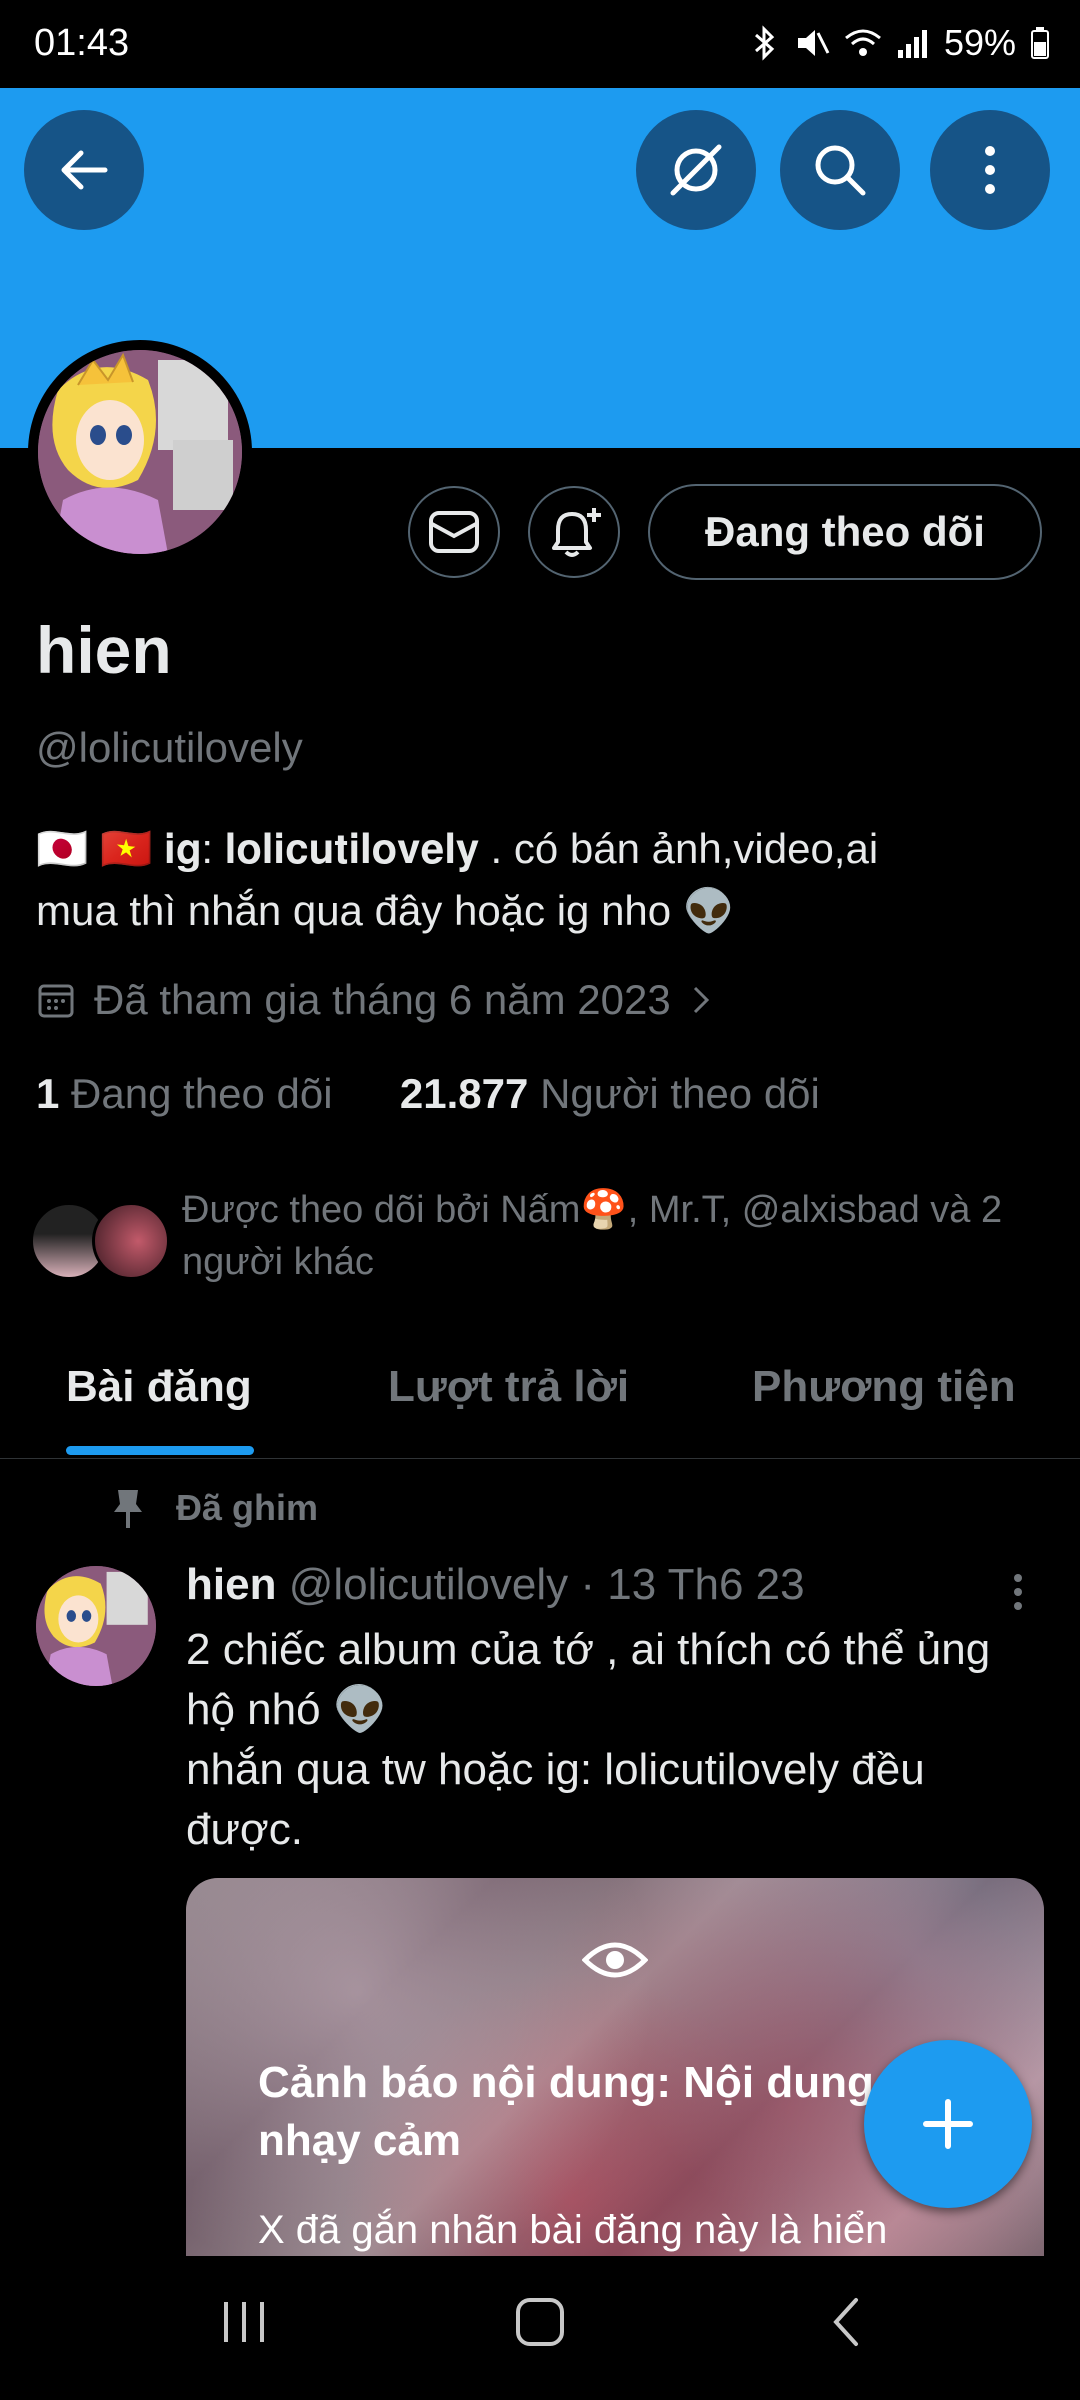 This screenshot has height=2400, width=1080. What do you see at coordinates (104, 650) in the screenshot?
I see `profile-name: hien` at bounding box center [104, 650].